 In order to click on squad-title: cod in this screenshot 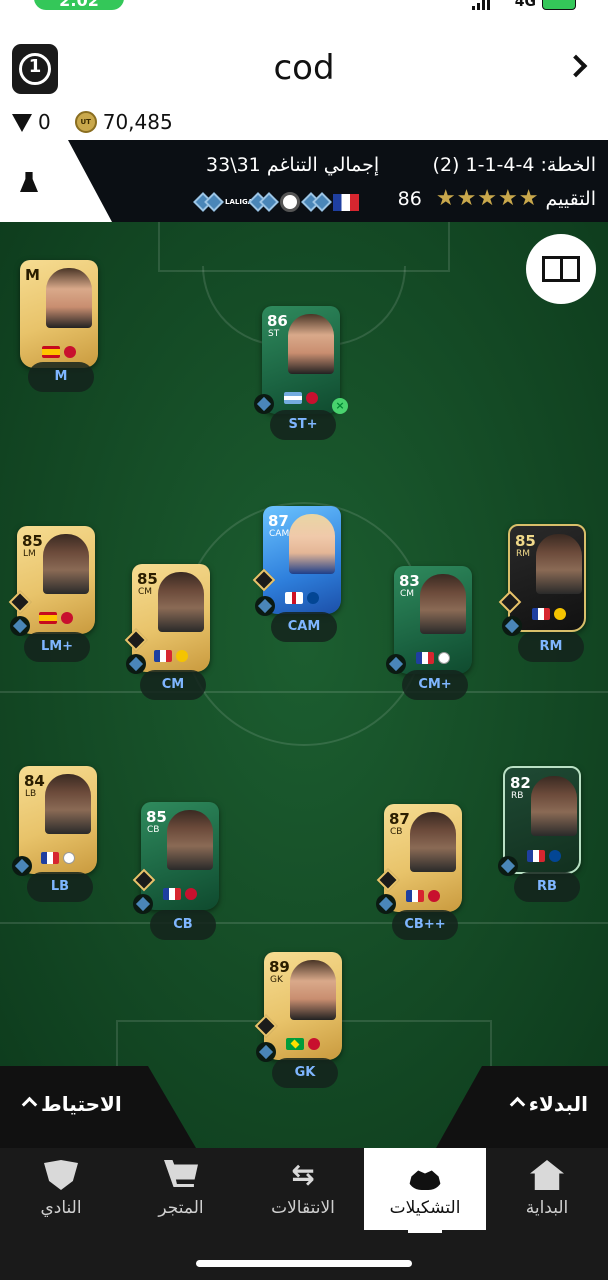, I will do `click(304, 68)`.